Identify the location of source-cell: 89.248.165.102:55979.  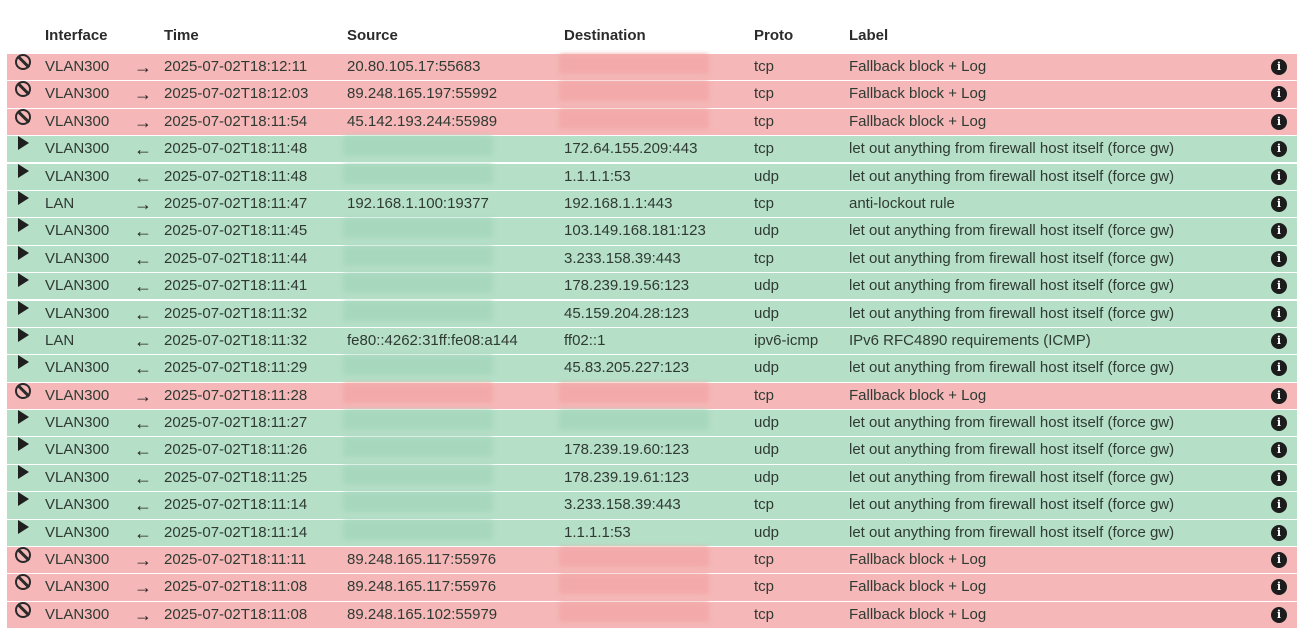
(422, 614).